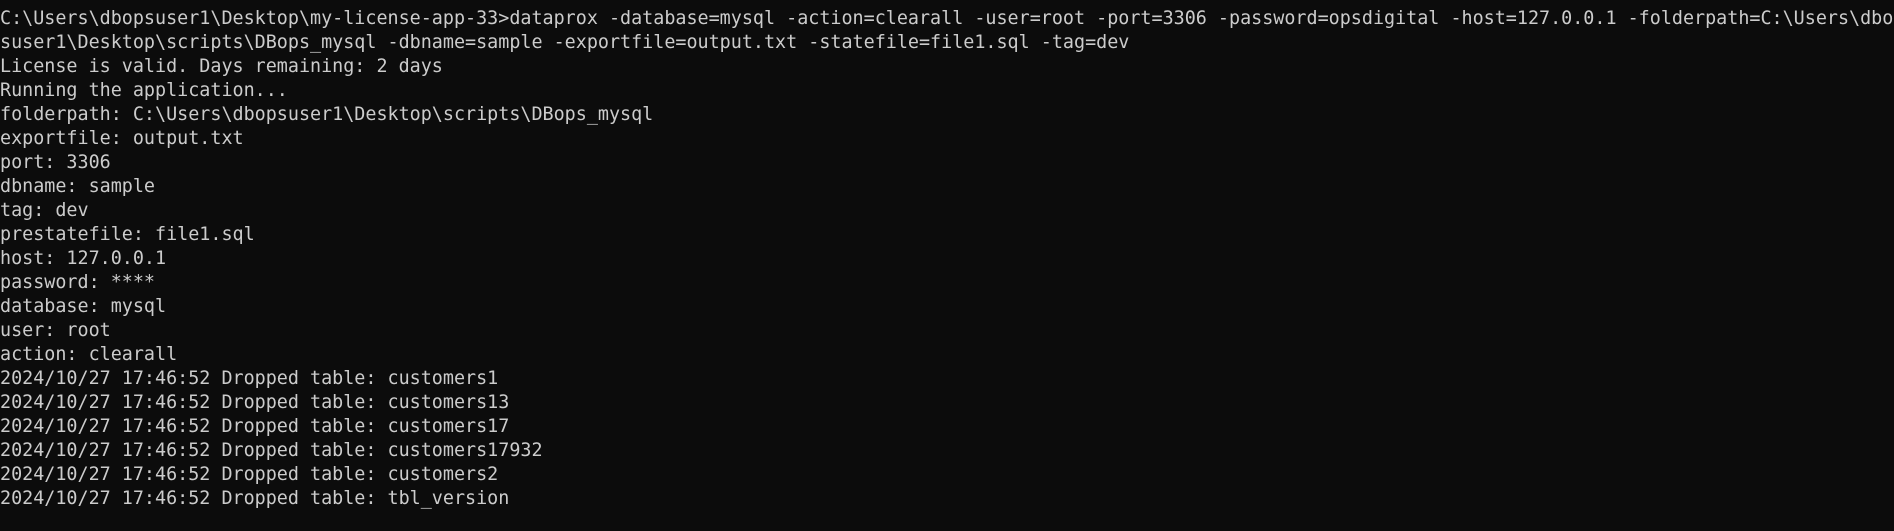 The width and height of the screenshot is (1894, 531). Describe the element at coordinates (122, 138) in the screenshot. I see `exportfile-line: exportfile: output.txt` at that location.